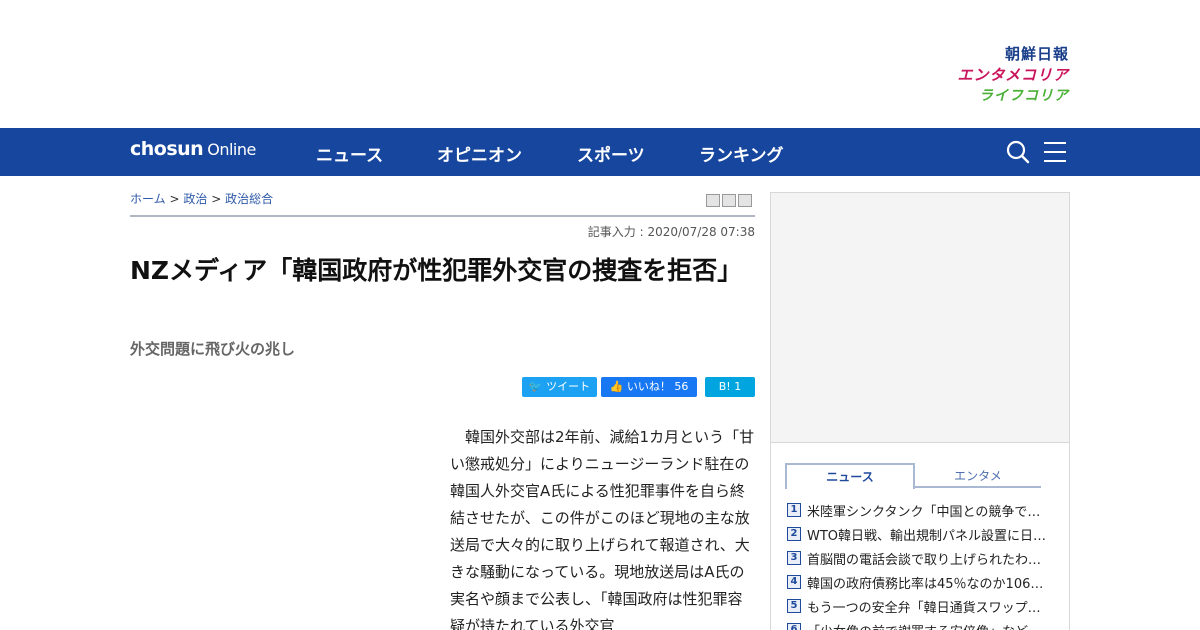 The height and width of the screenshot is (630, 1200). I want to click on hatena-bookmark-button: B! 1, so click(730, 387).